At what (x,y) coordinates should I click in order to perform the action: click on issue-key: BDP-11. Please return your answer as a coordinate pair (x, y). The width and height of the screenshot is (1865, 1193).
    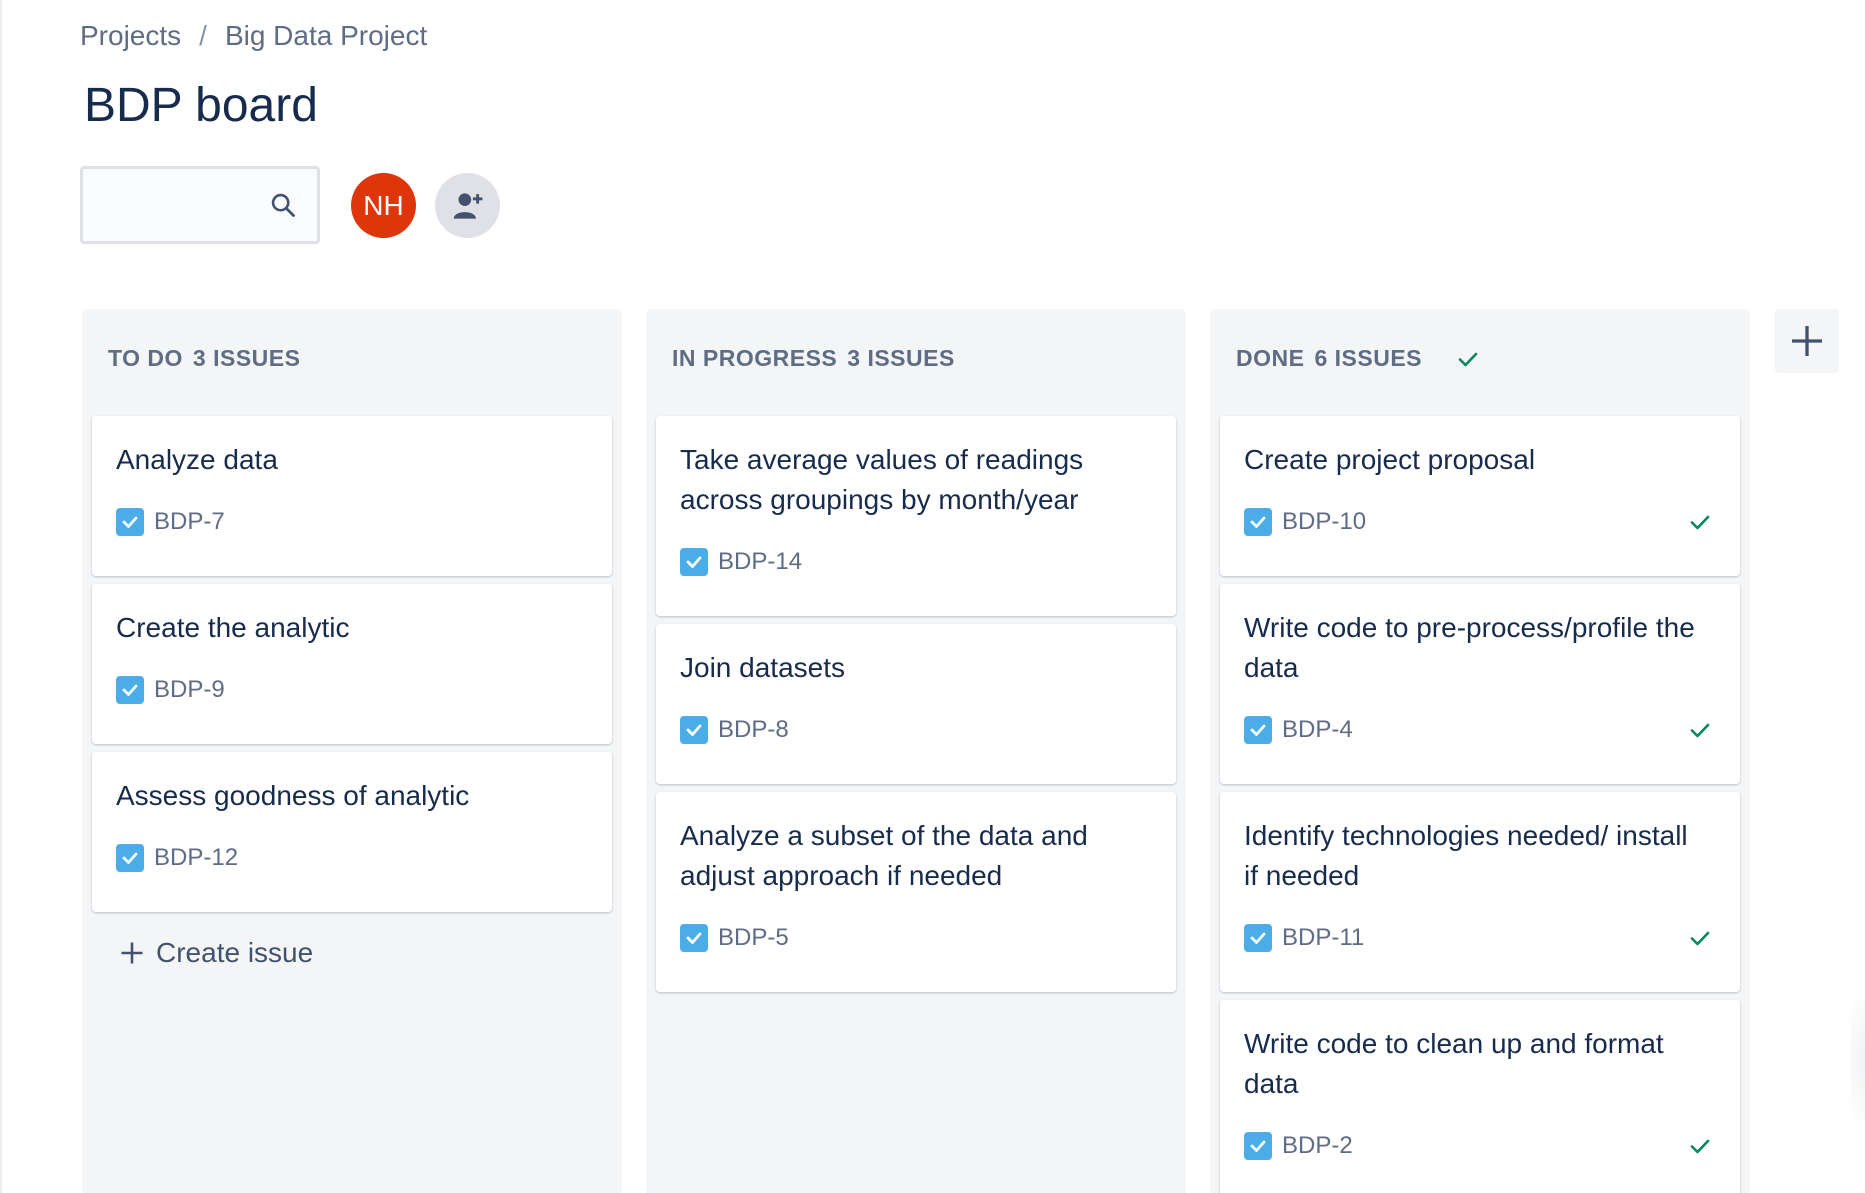
    Looking at the image, I should click on (1304, 938).